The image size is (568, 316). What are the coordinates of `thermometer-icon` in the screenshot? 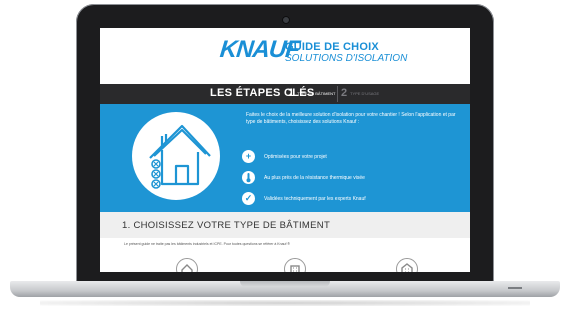 It's located at (248, 177).